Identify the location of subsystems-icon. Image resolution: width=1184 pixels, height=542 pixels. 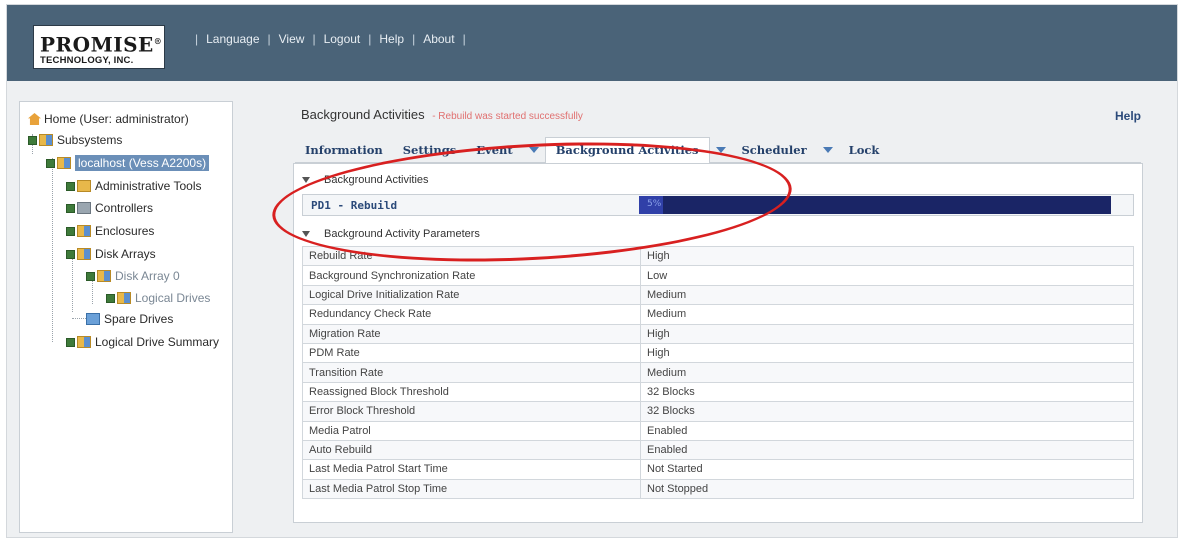
(46, 140).